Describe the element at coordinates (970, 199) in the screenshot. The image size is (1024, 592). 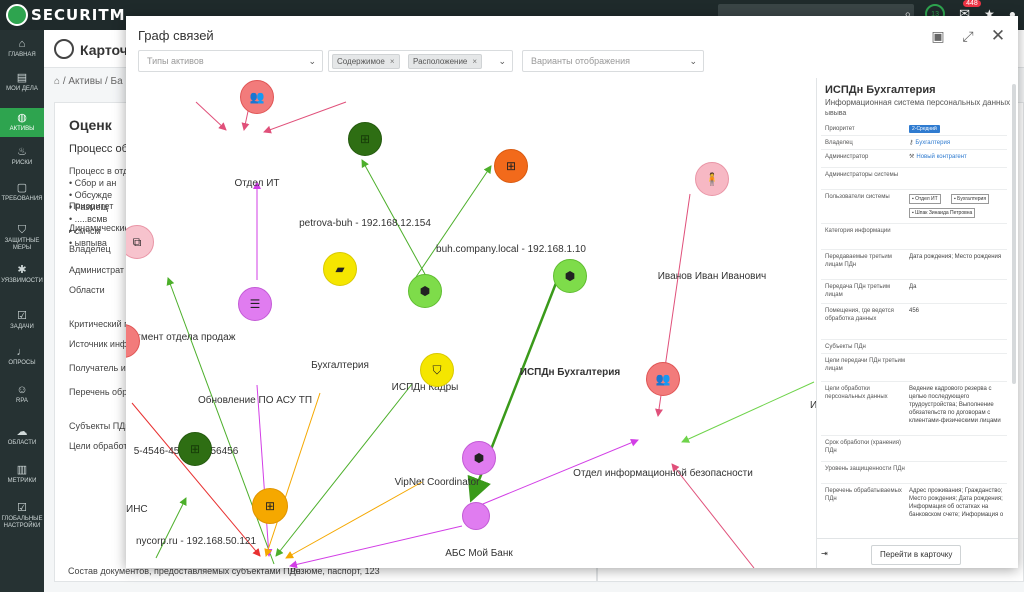
I see `user-chip: ▪ Бухгалтерия` at that location.